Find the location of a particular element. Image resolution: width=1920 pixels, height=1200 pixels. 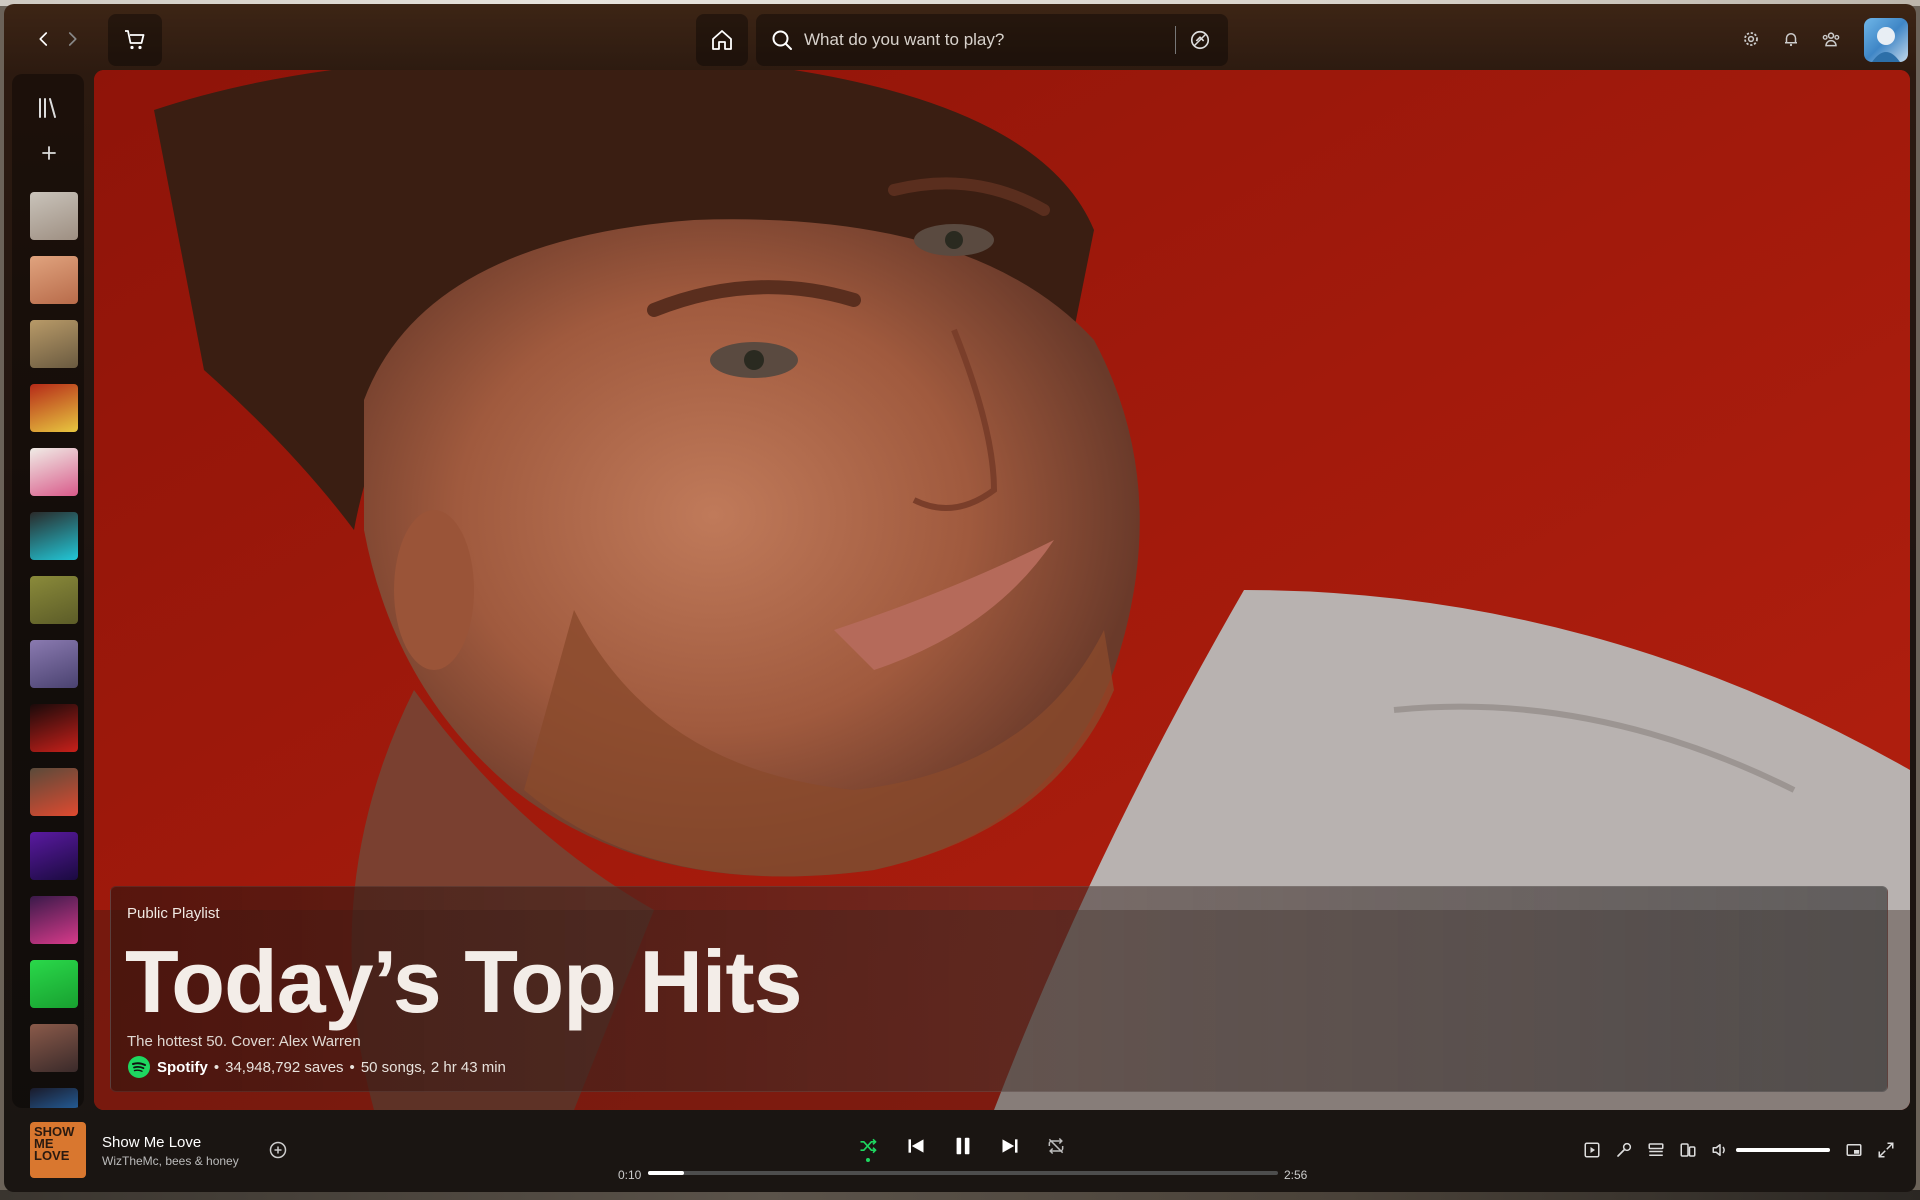

repeat-off-icon is located at coordinates (1056, 1146).